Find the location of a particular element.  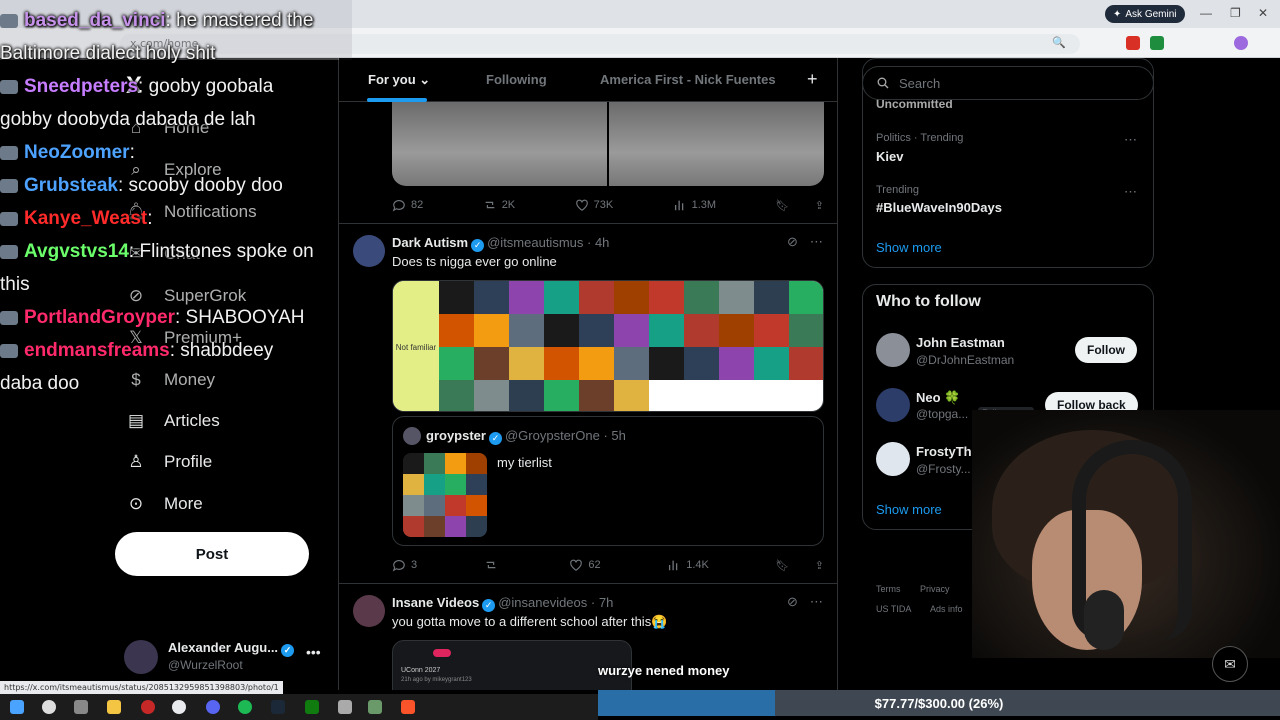

tab-following: Following is located at coordinates (516, 79).